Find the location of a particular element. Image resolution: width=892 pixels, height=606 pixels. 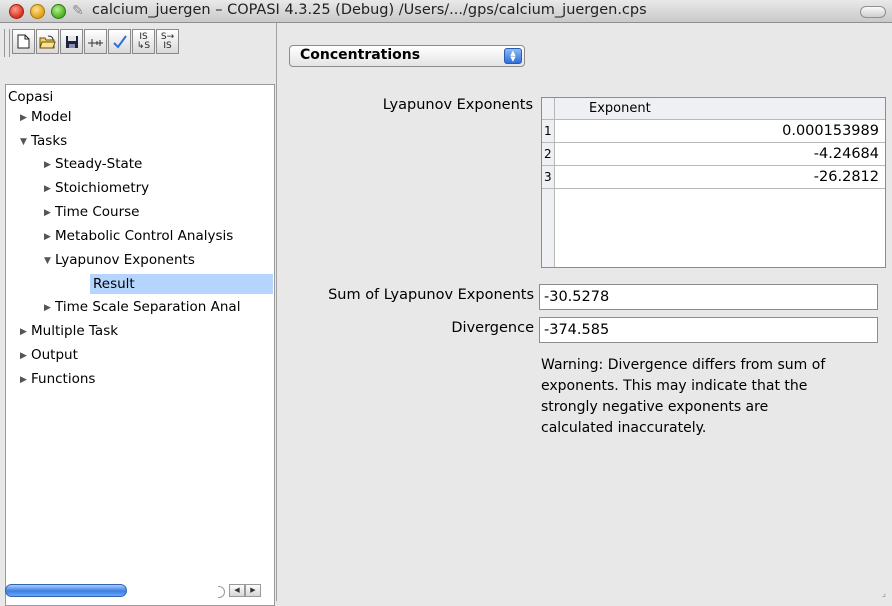

is-to-s-button: IS ↳S is located at coordinates (143, 41).